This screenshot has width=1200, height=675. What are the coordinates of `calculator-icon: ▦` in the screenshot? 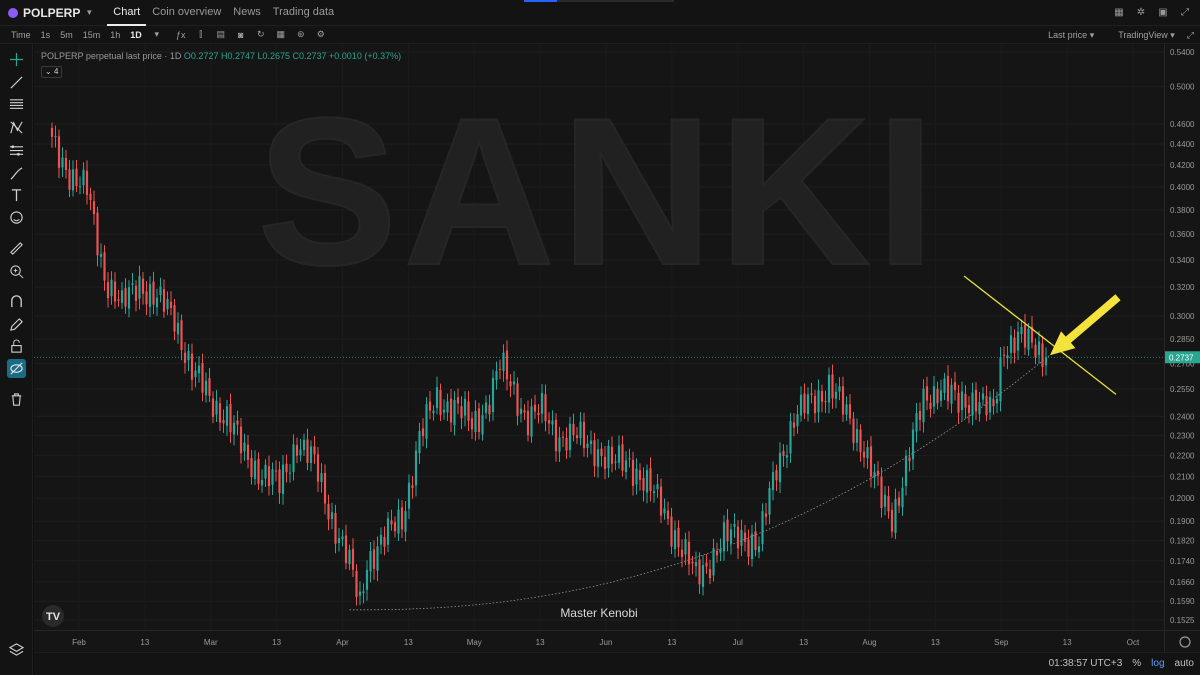 It's located at (1119, 13).